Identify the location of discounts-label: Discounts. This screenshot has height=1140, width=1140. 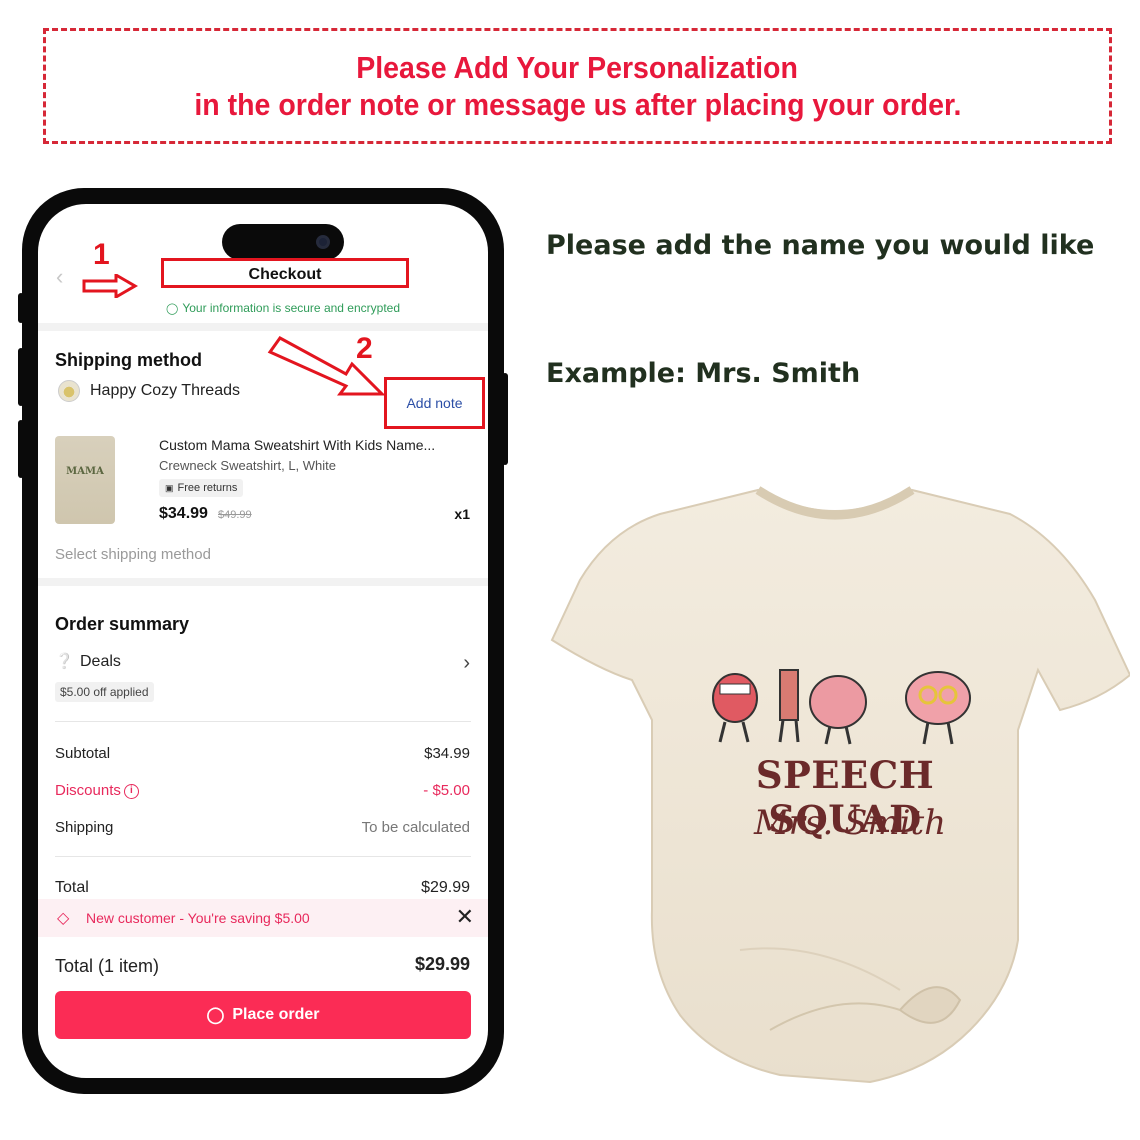
(88, 790).